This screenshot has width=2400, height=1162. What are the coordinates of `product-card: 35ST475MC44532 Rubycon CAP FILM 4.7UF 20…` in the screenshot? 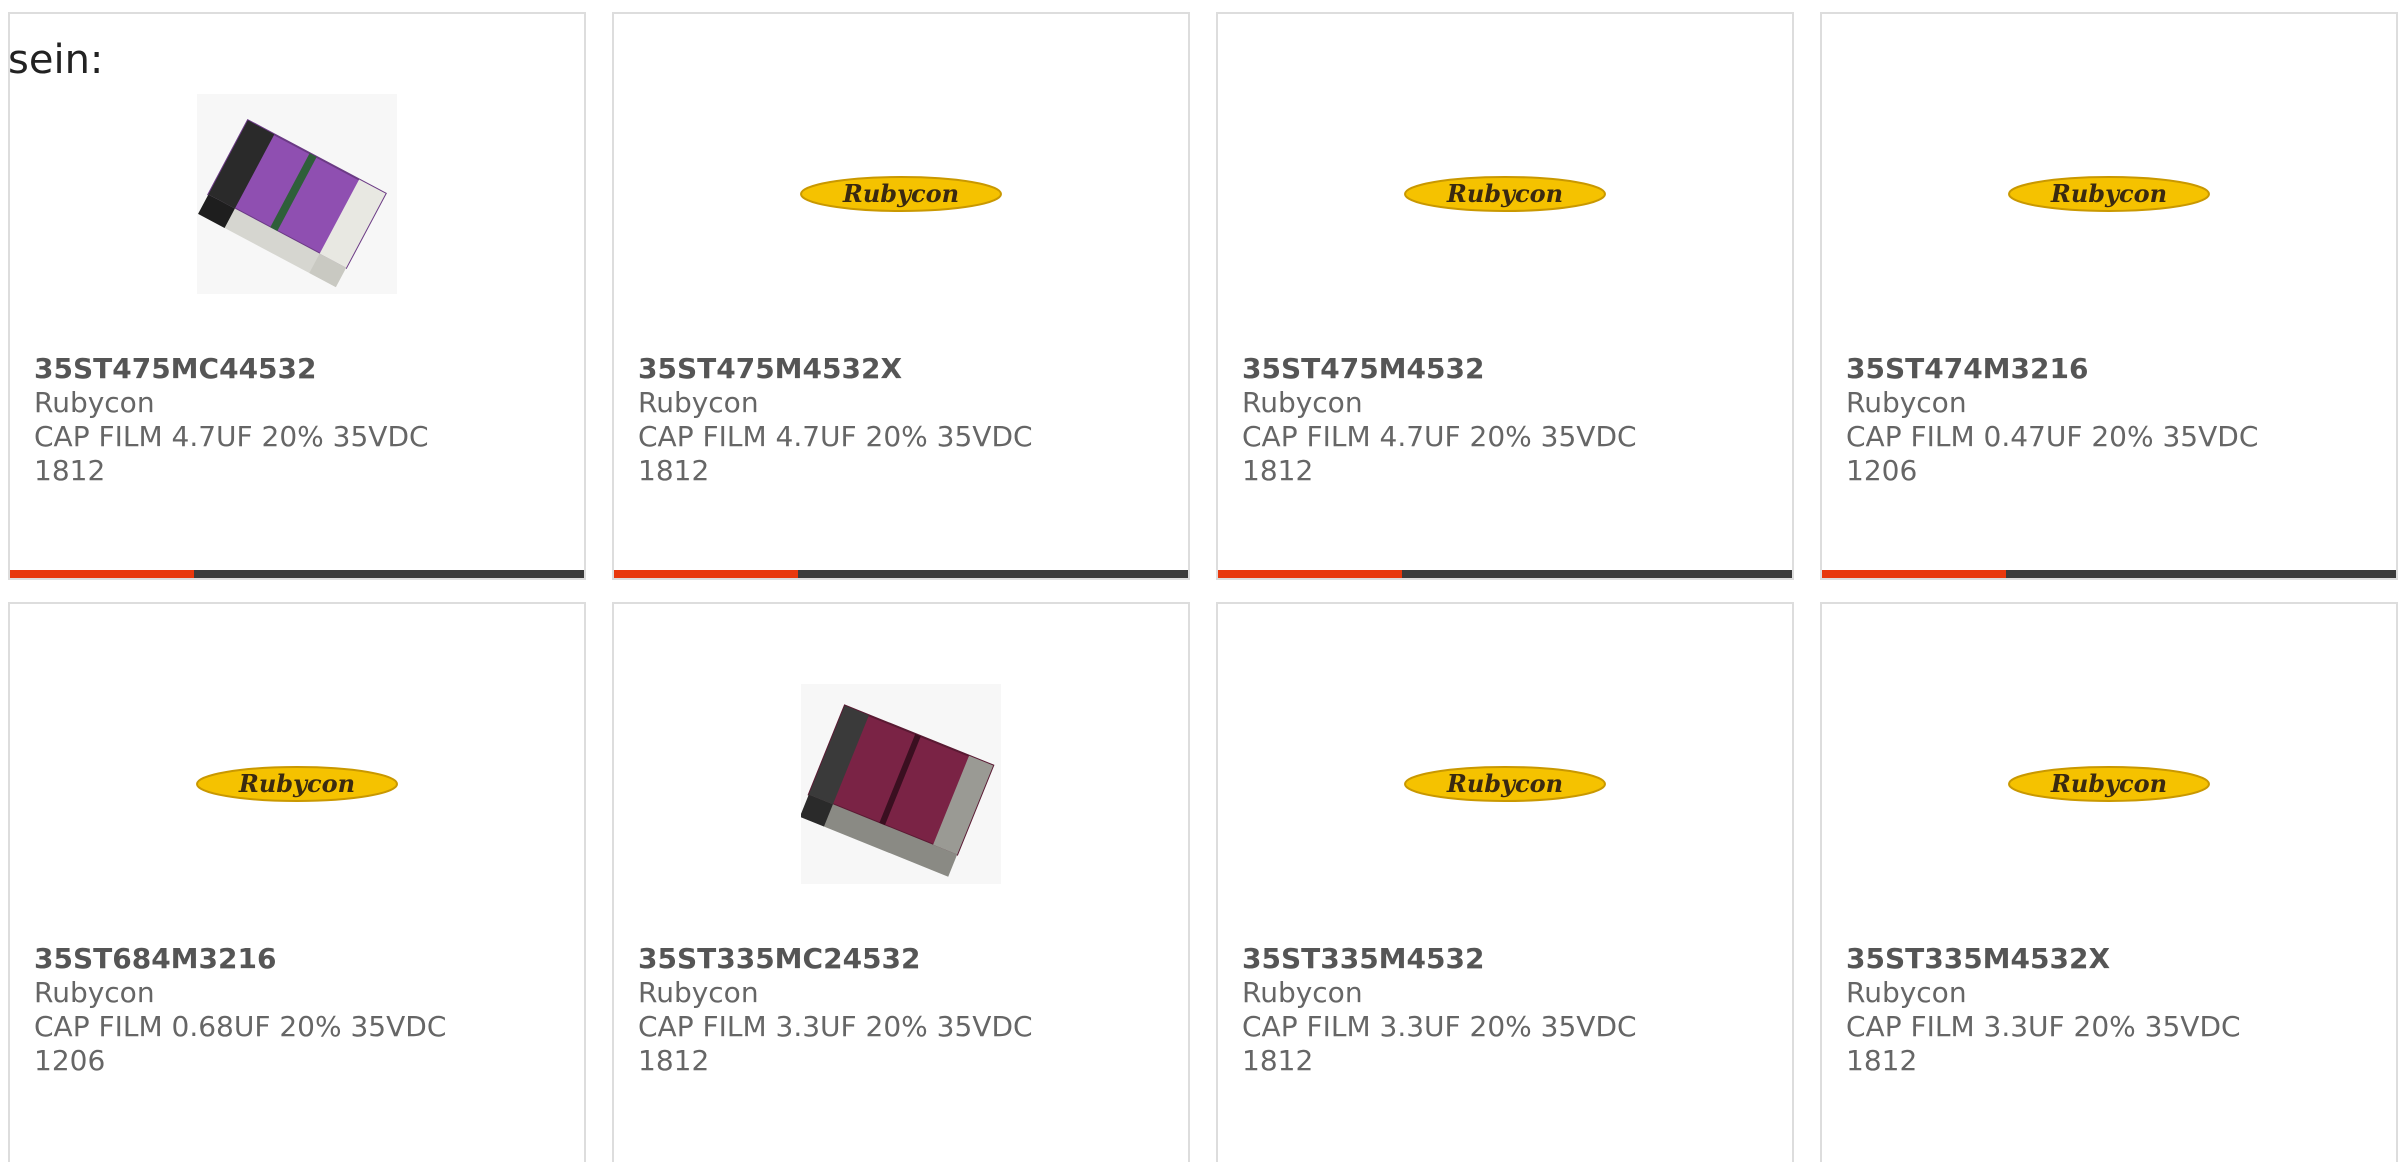 It's located at (297, 296).